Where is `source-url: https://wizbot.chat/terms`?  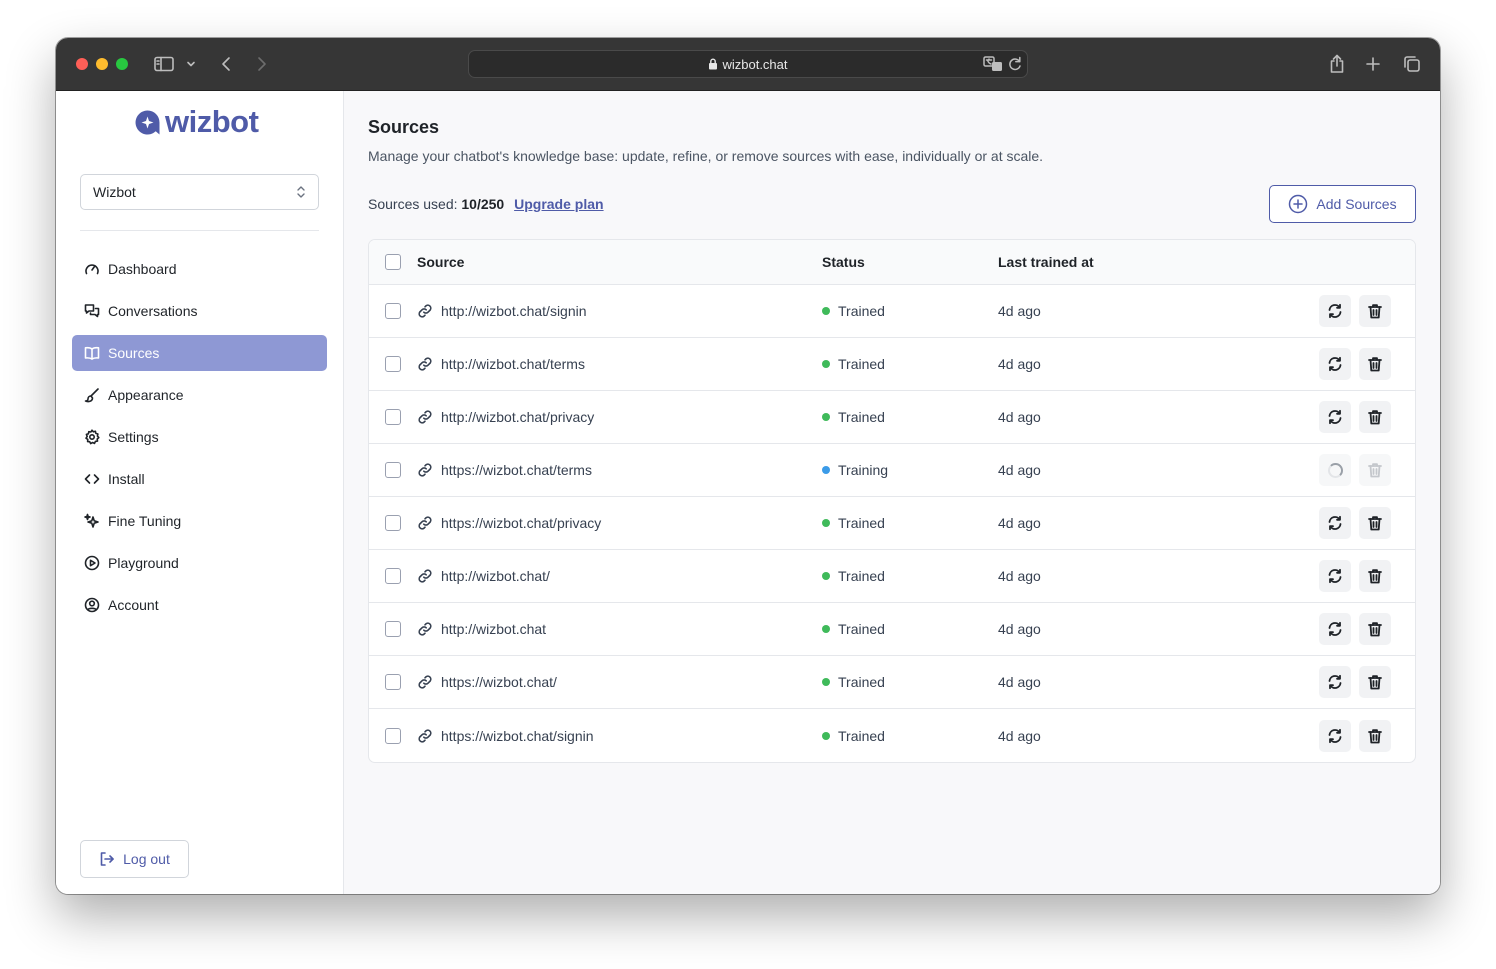 source-url: https://wizbot.chat/terms is located at coordinates (516, 470).